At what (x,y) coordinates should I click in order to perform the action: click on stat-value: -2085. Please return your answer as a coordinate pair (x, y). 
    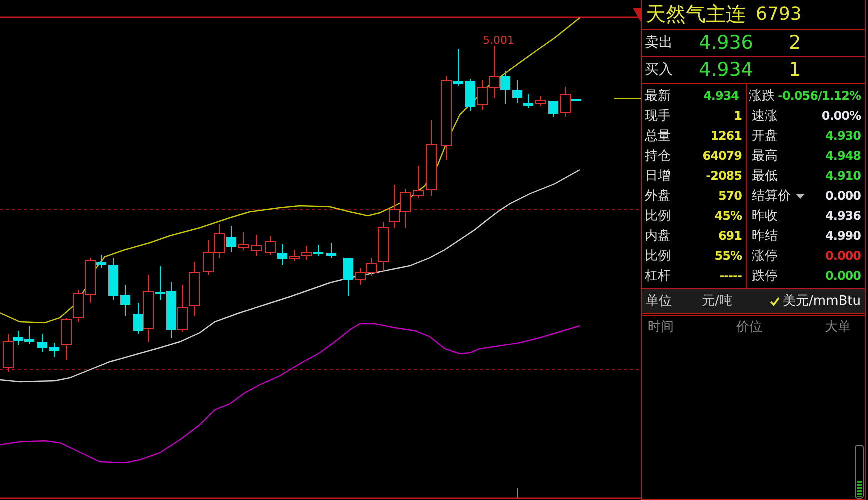
    Looking at the image, I should click on (724, 176).